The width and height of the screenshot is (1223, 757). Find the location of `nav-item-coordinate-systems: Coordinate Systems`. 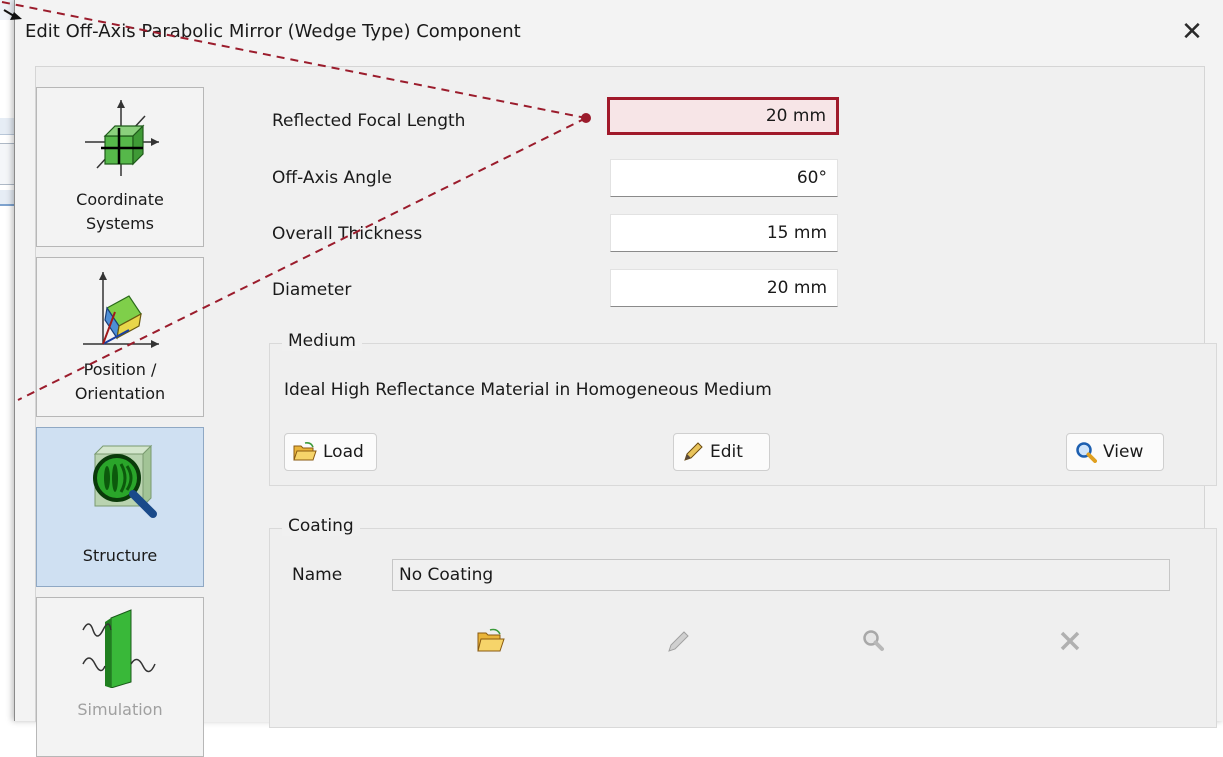

nav-item-coordinate-systems: Coordinate Systems is located at coordinates (120, 167).